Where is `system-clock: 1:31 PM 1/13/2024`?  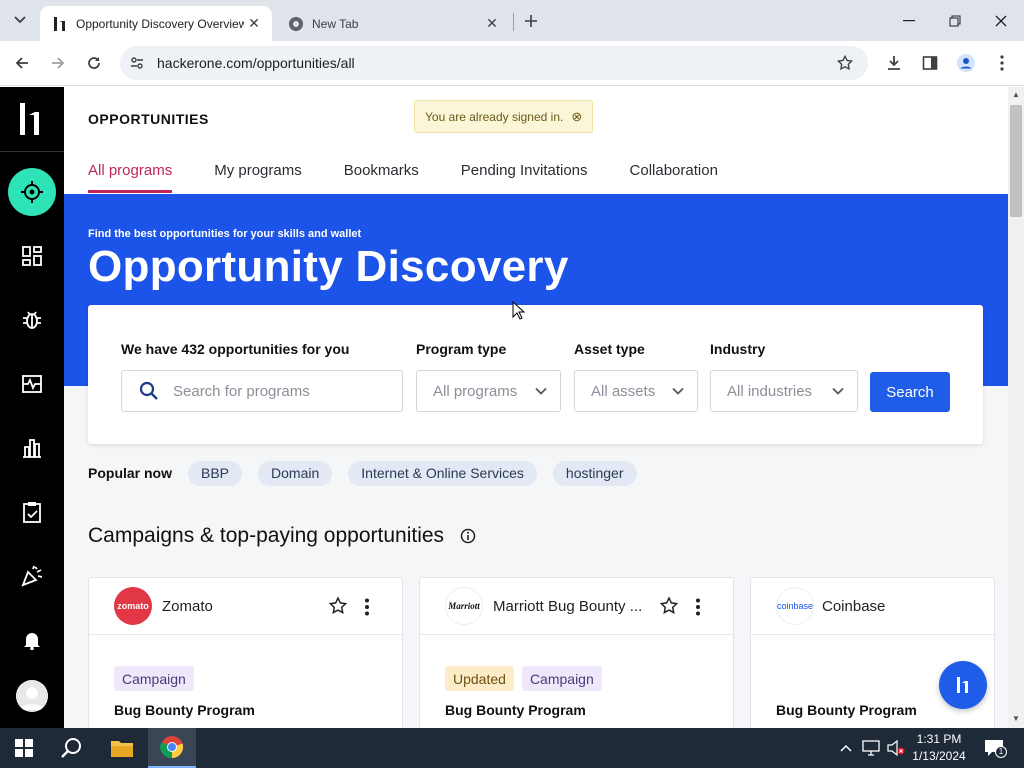
system-clock: 1:31 PM 1/13/2024 is located at coordinates (939, 748).